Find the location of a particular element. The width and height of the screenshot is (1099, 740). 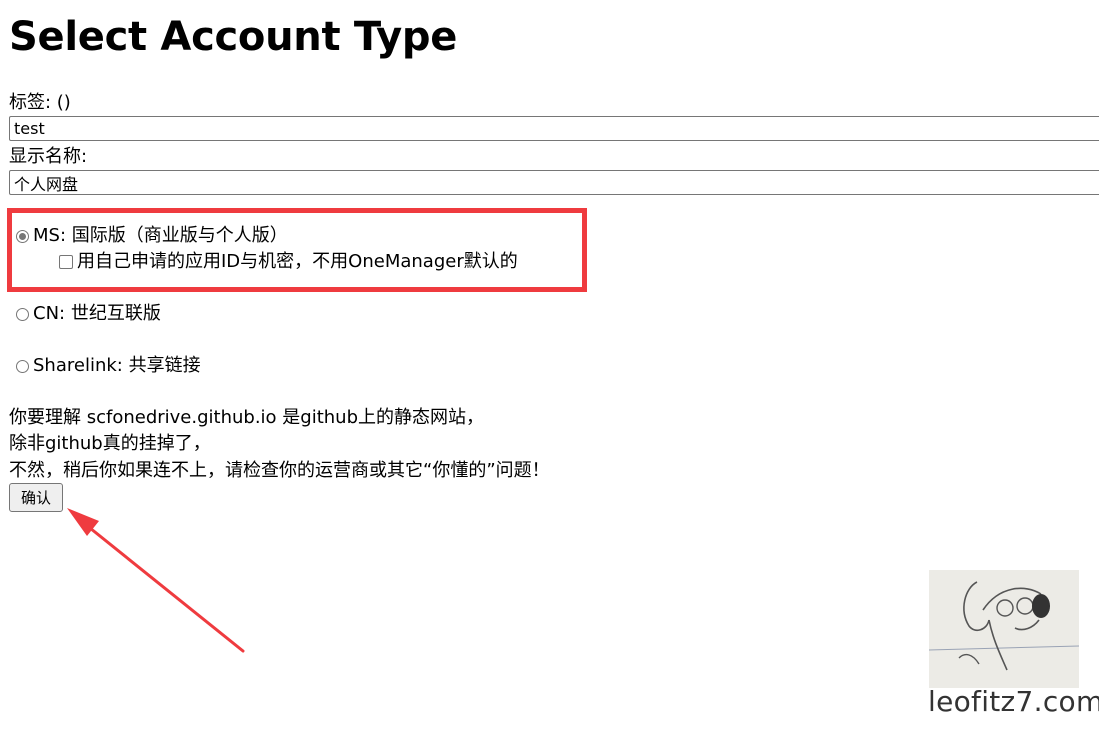

cn-radio is located at coordinates (22, 314).